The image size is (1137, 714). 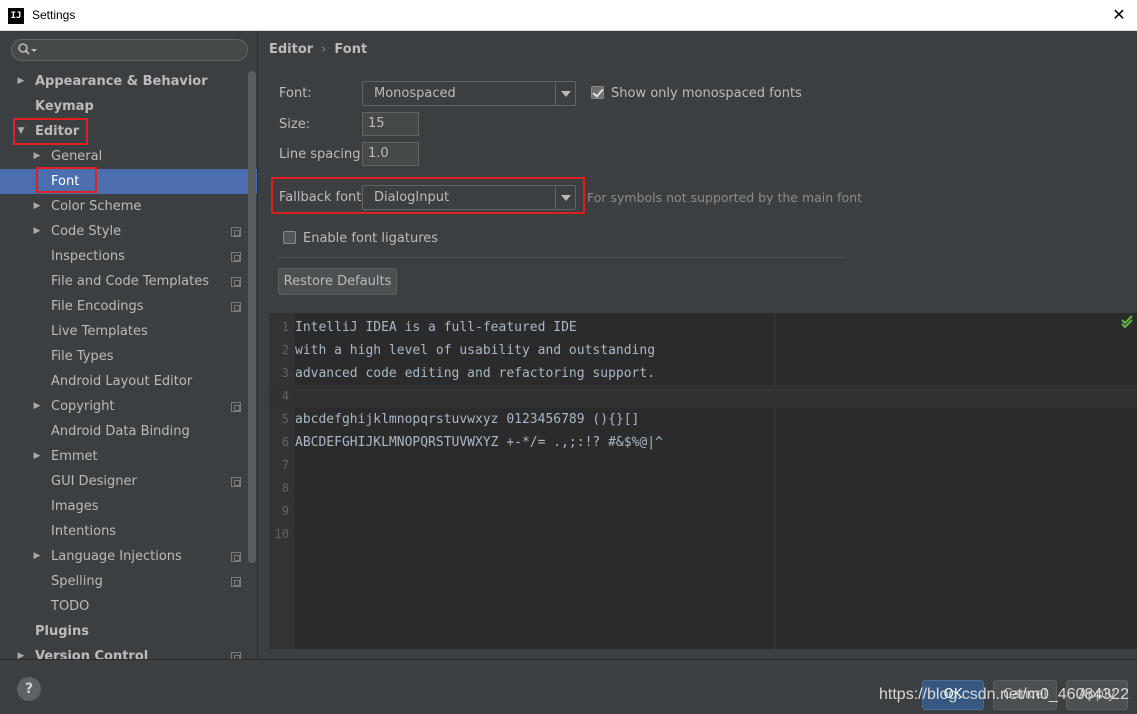 What do you see at coordinates (285, 327) in the screenshot?
I see `line-number: 1` at bounding box center [285, 327].